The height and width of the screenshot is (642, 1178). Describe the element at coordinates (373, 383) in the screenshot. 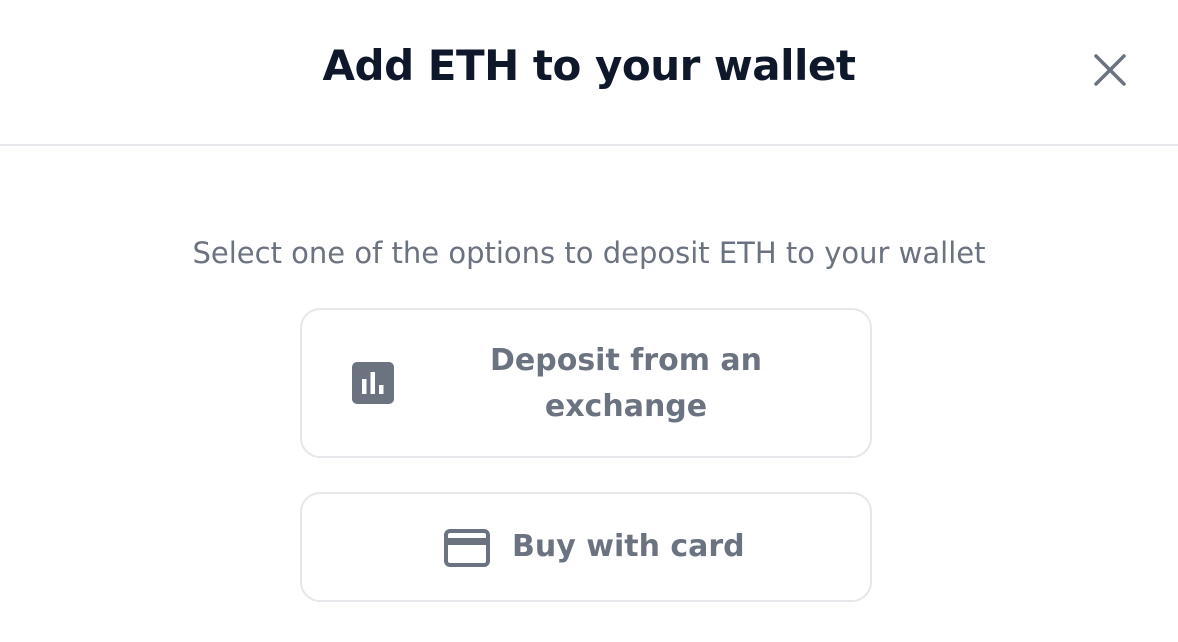

I see `bar-chart-icon` at that location.